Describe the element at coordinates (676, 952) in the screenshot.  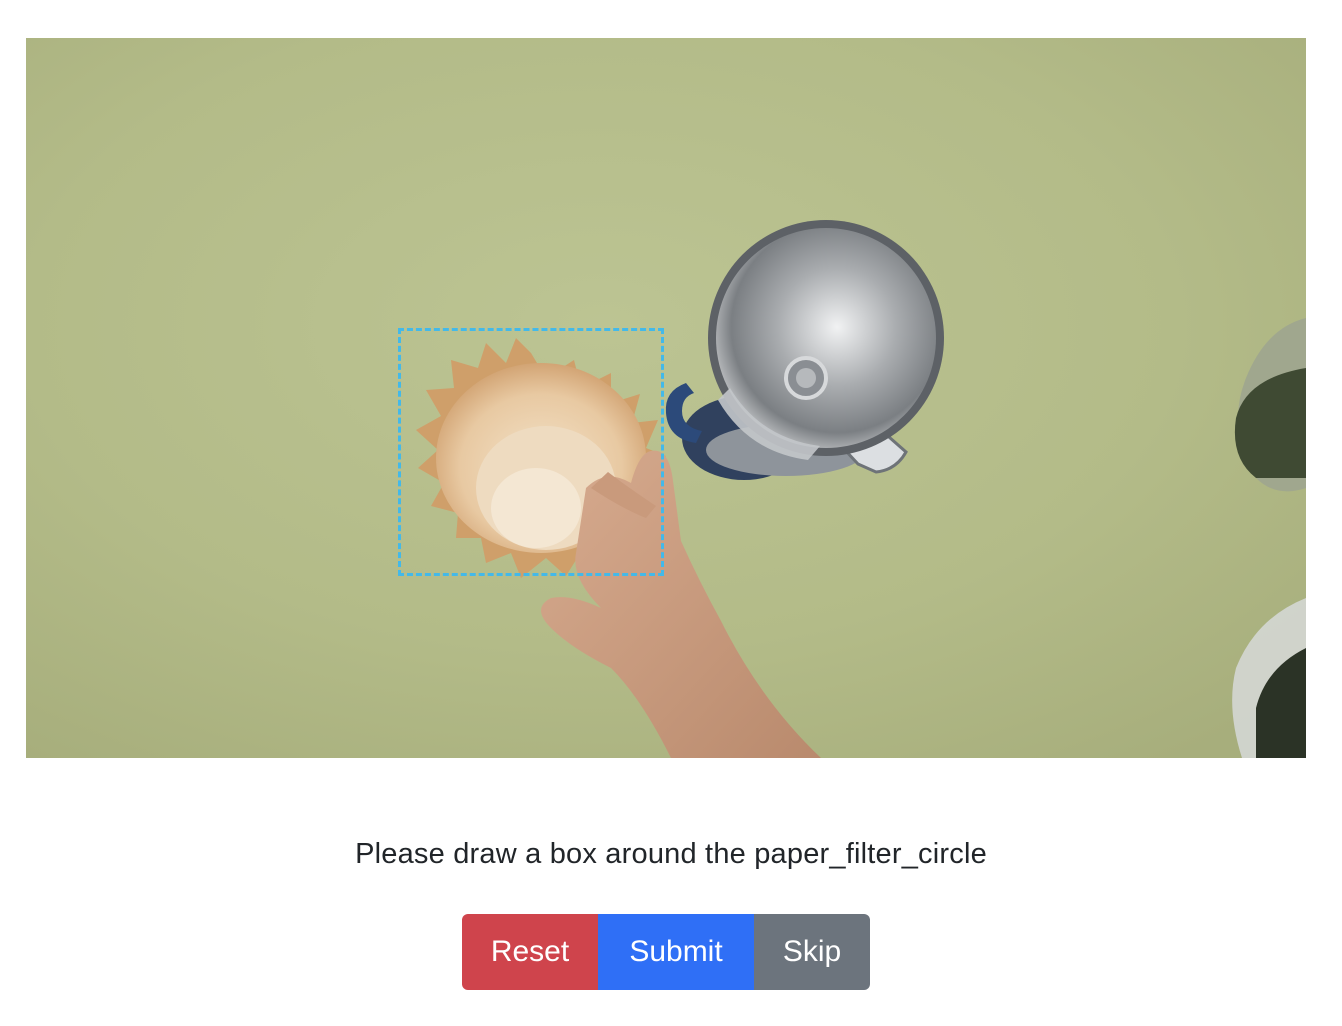
I see `submit-button: Submit` at that location.